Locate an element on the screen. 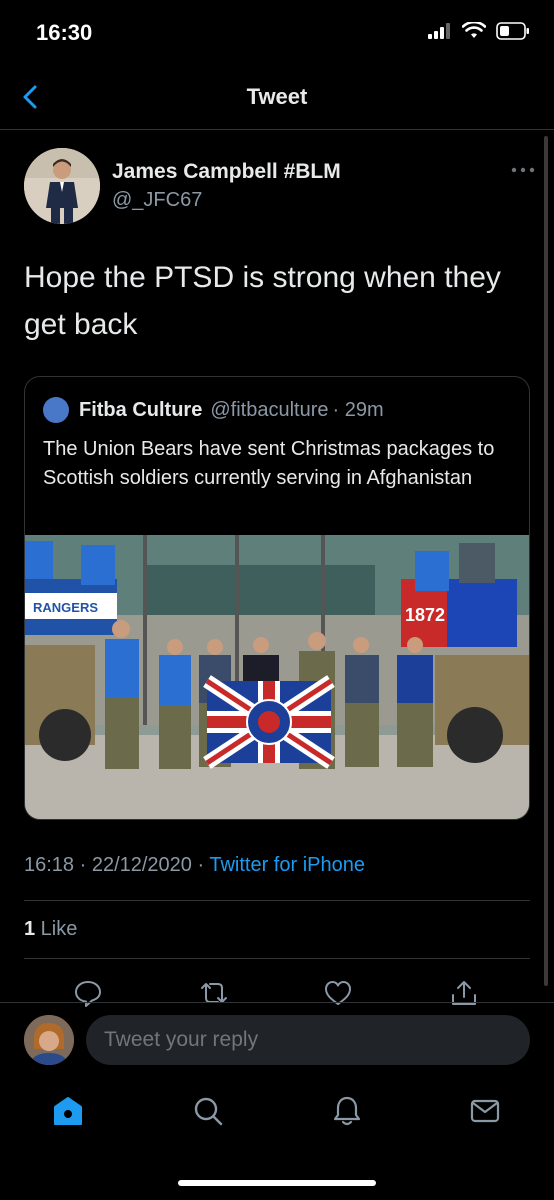 The height and width of the screenshot is (1200, 554). status-icons is located at coordinates (479, 31).